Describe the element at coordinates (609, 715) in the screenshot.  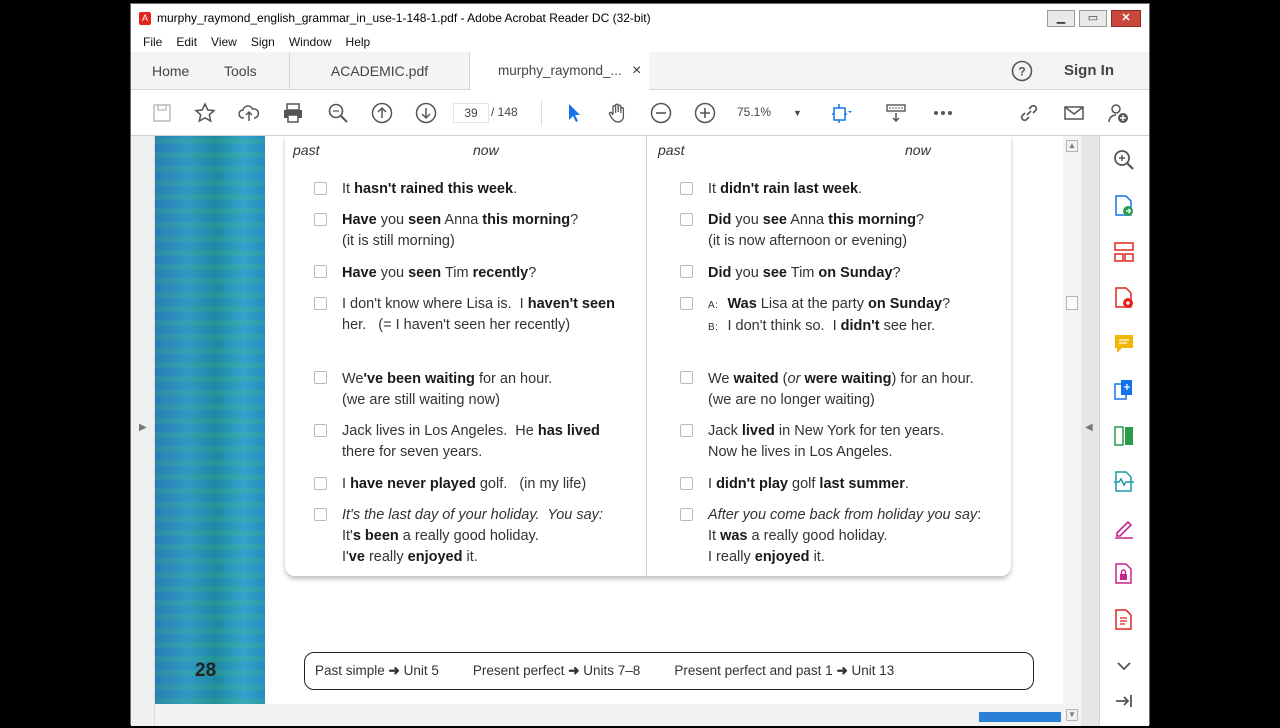
I see `horizontal-scrollbar` at that location.